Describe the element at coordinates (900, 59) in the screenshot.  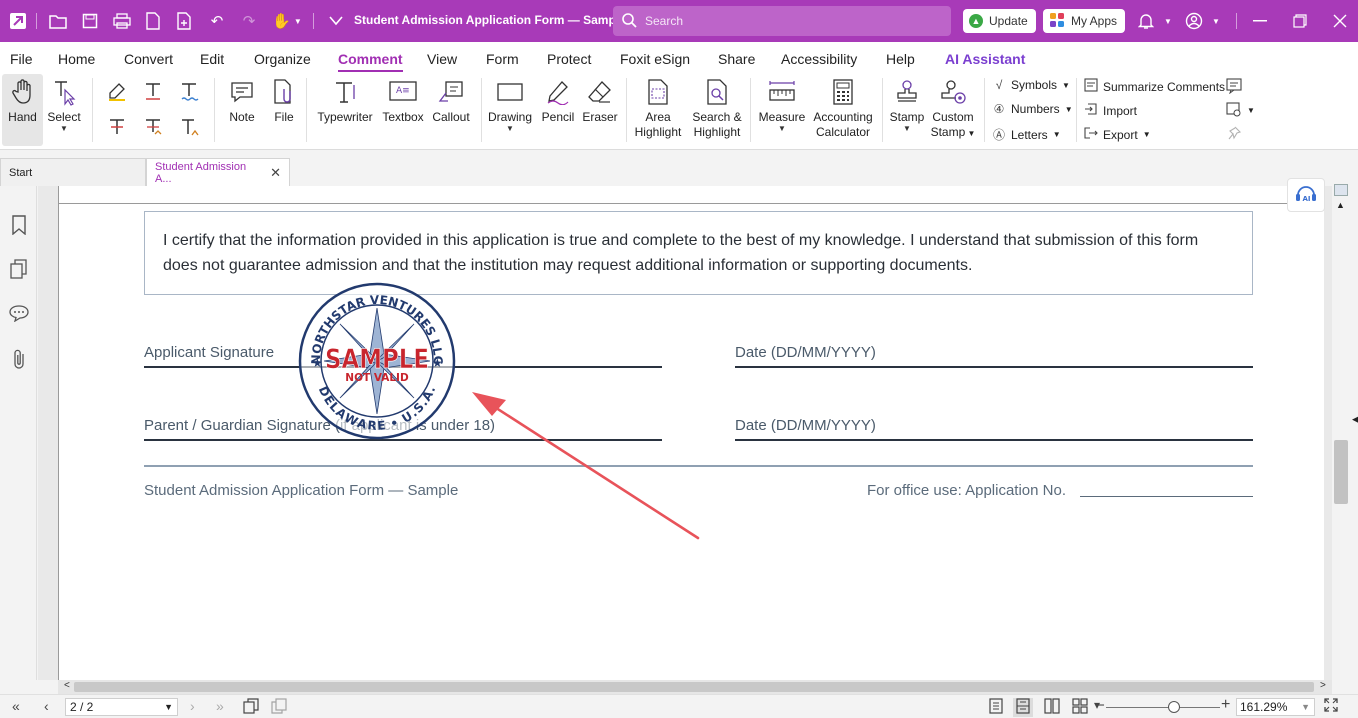
I see `menu-help: Help` at that location.